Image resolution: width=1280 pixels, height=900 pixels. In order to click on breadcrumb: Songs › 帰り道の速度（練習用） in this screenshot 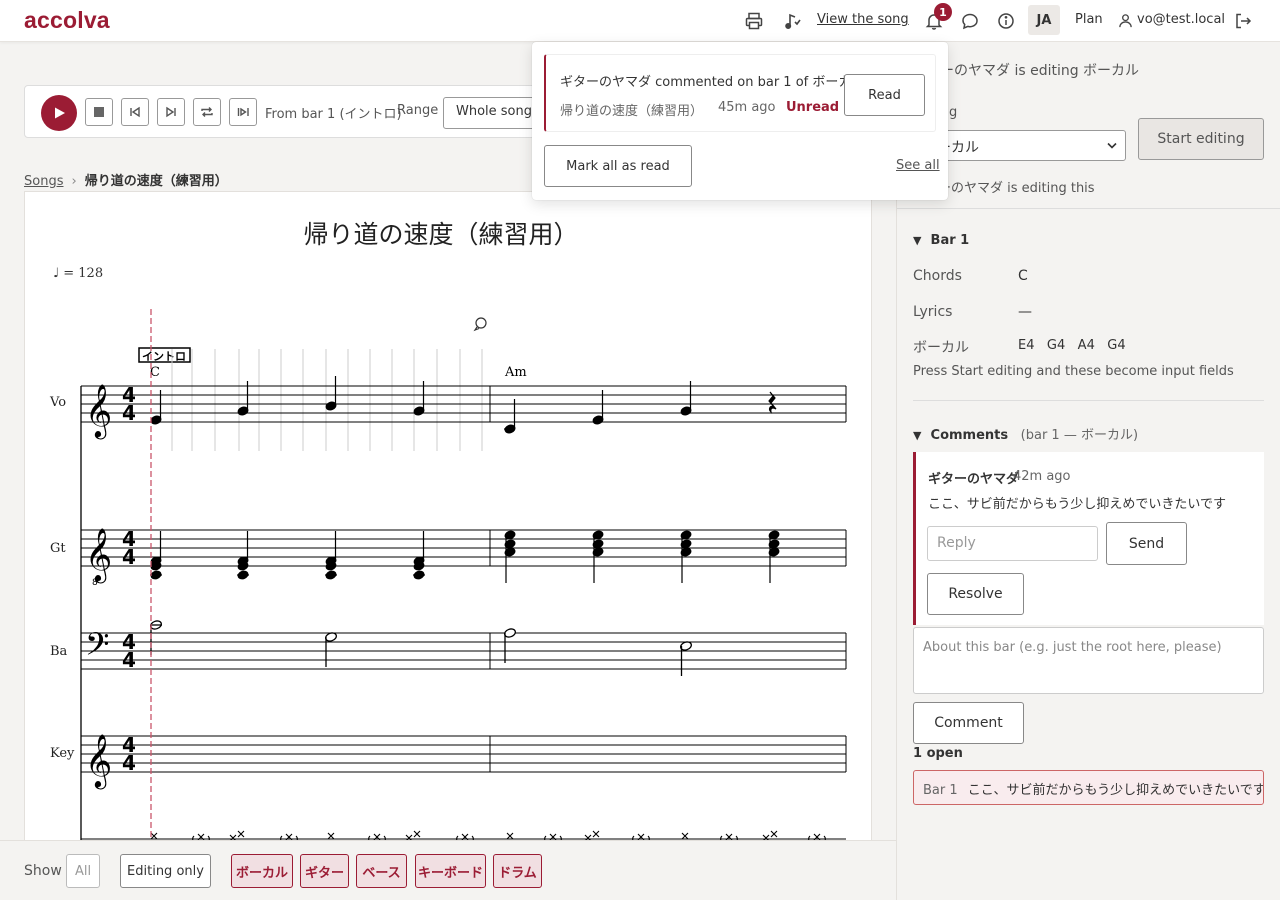, I will do `click(126, 179)`.